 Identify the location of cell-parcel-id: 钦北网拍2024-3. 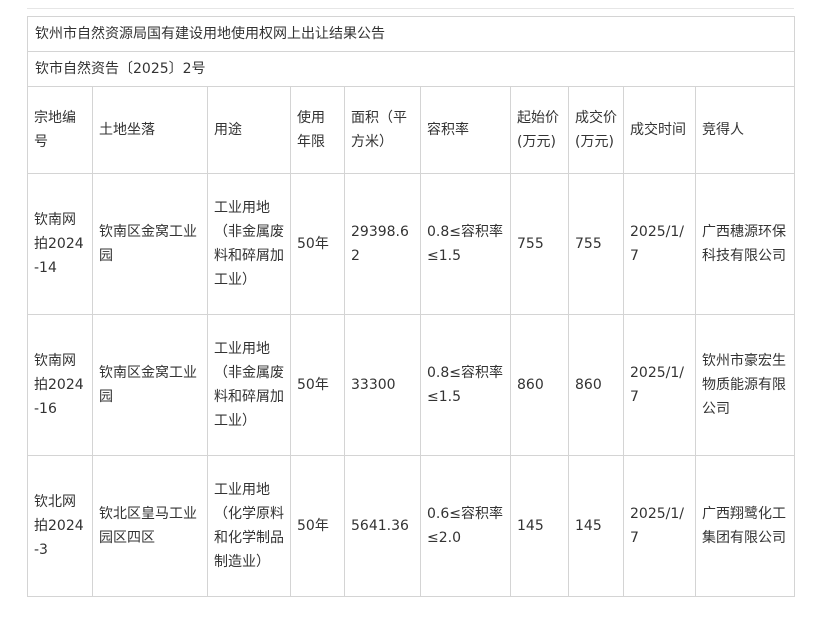
(60, 526).